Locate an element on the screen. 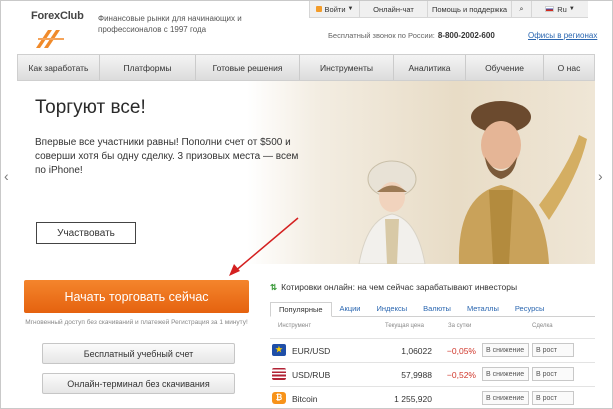  start-trading-button: Начать торговать сейчас is located at coordinates (136, 296).